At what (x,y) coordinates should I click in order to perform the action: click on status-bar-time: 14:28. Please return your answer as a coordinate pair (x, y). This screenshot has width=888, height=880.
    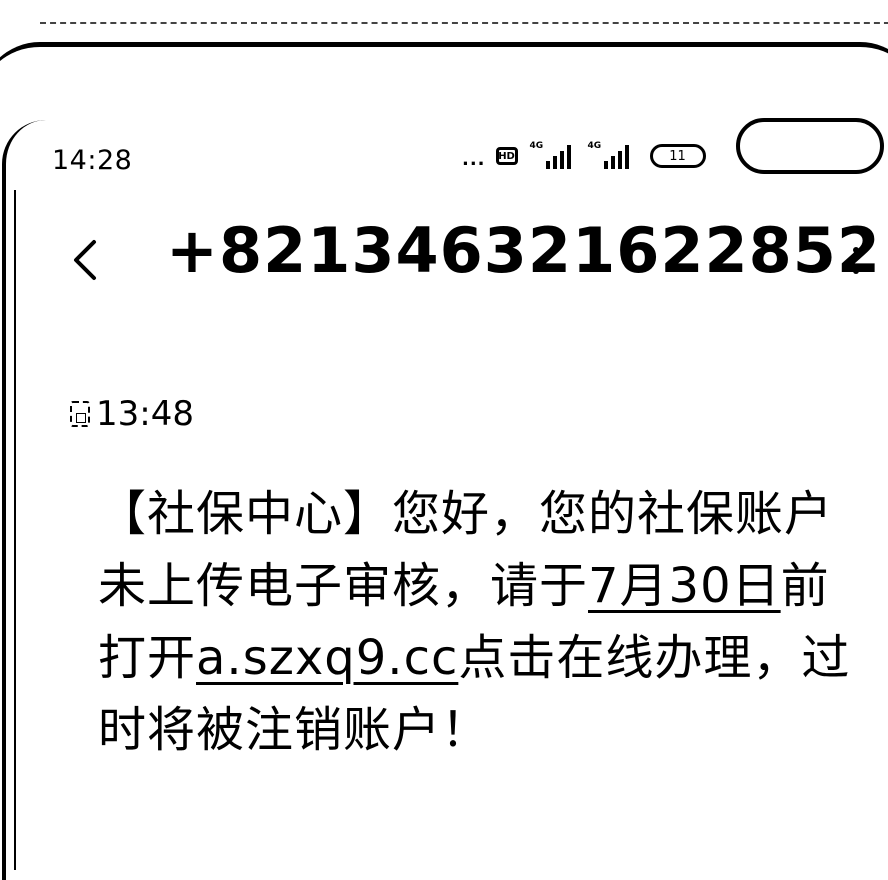
    Looking at the image, I should click on (92, 160).